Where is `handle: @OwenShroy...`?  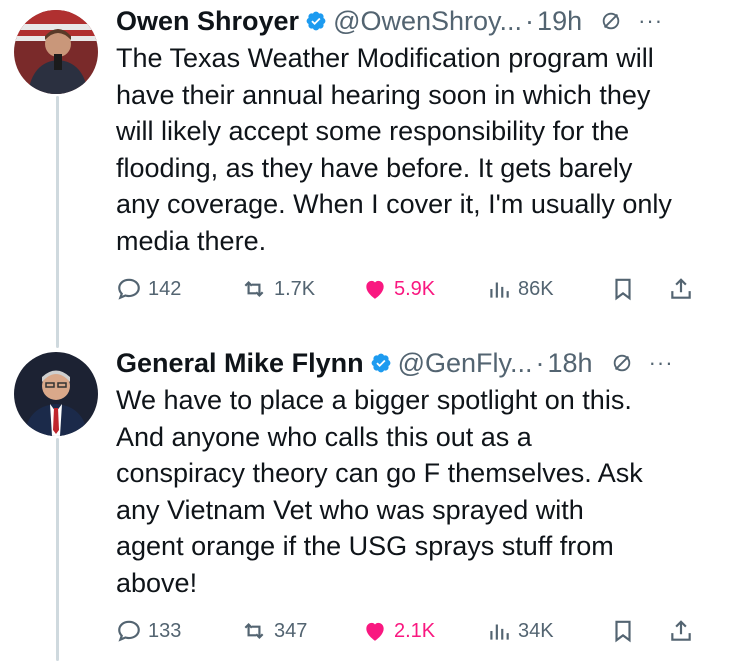
handle: @OwenShroy... is located at coordinates (427, 21).